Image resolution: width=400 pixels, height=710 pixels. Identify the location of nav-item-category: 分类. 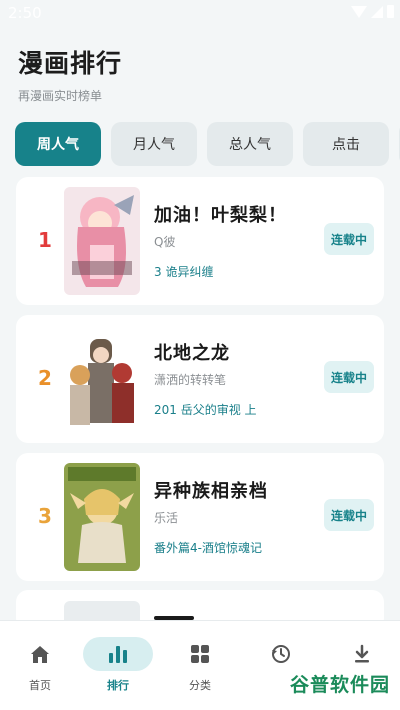
(200, 665).